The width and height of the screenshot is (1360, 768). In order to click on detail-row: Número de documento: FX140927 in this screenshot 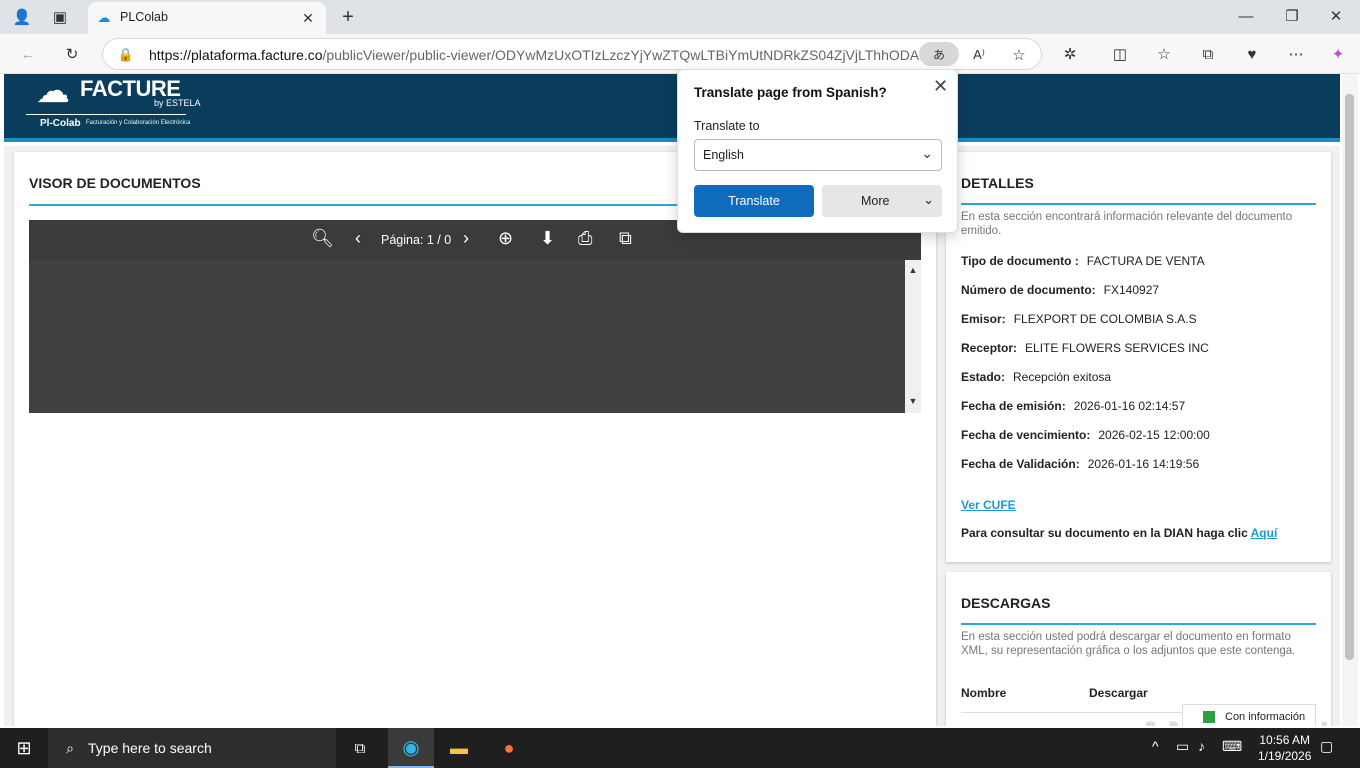, I will do `click(1060, 290)`.